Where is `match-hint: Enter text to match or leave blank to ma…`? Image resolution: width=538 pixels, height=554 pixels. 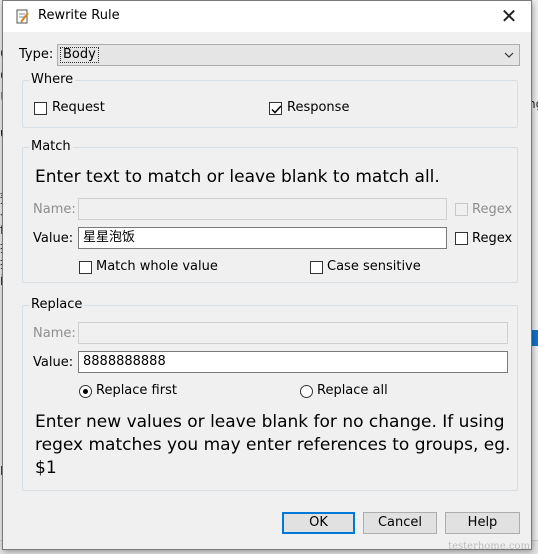 match-hint: Enter text to match or leave blank to ma… is located at coordinates (237, 177).